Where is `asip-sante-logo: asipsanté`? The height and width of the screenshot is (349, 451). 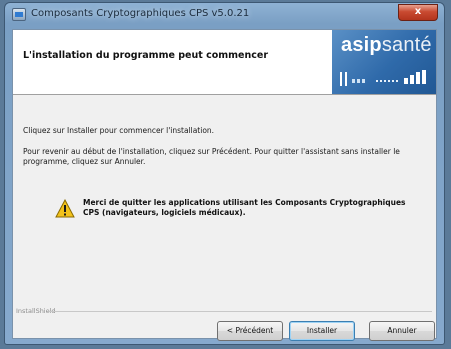
asip-sante-logo: asipsanté is located at coordinates (384, 62).